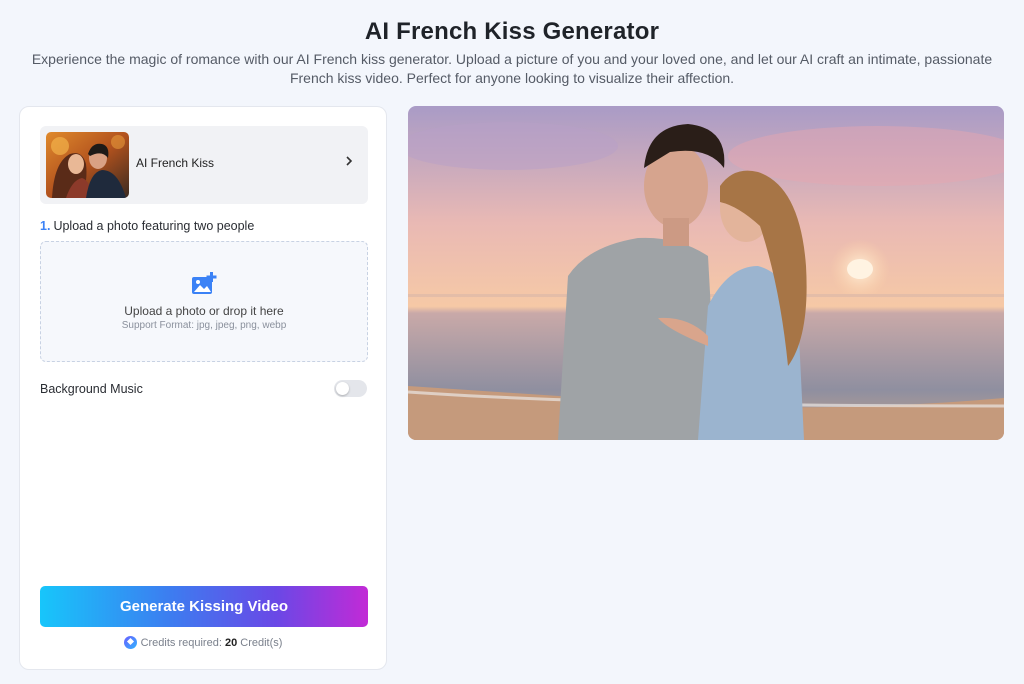 Image resolution: width=1024 pixels, height=684 pixels. I want to click on template-label: AI French Kiss, so click(175, 163).